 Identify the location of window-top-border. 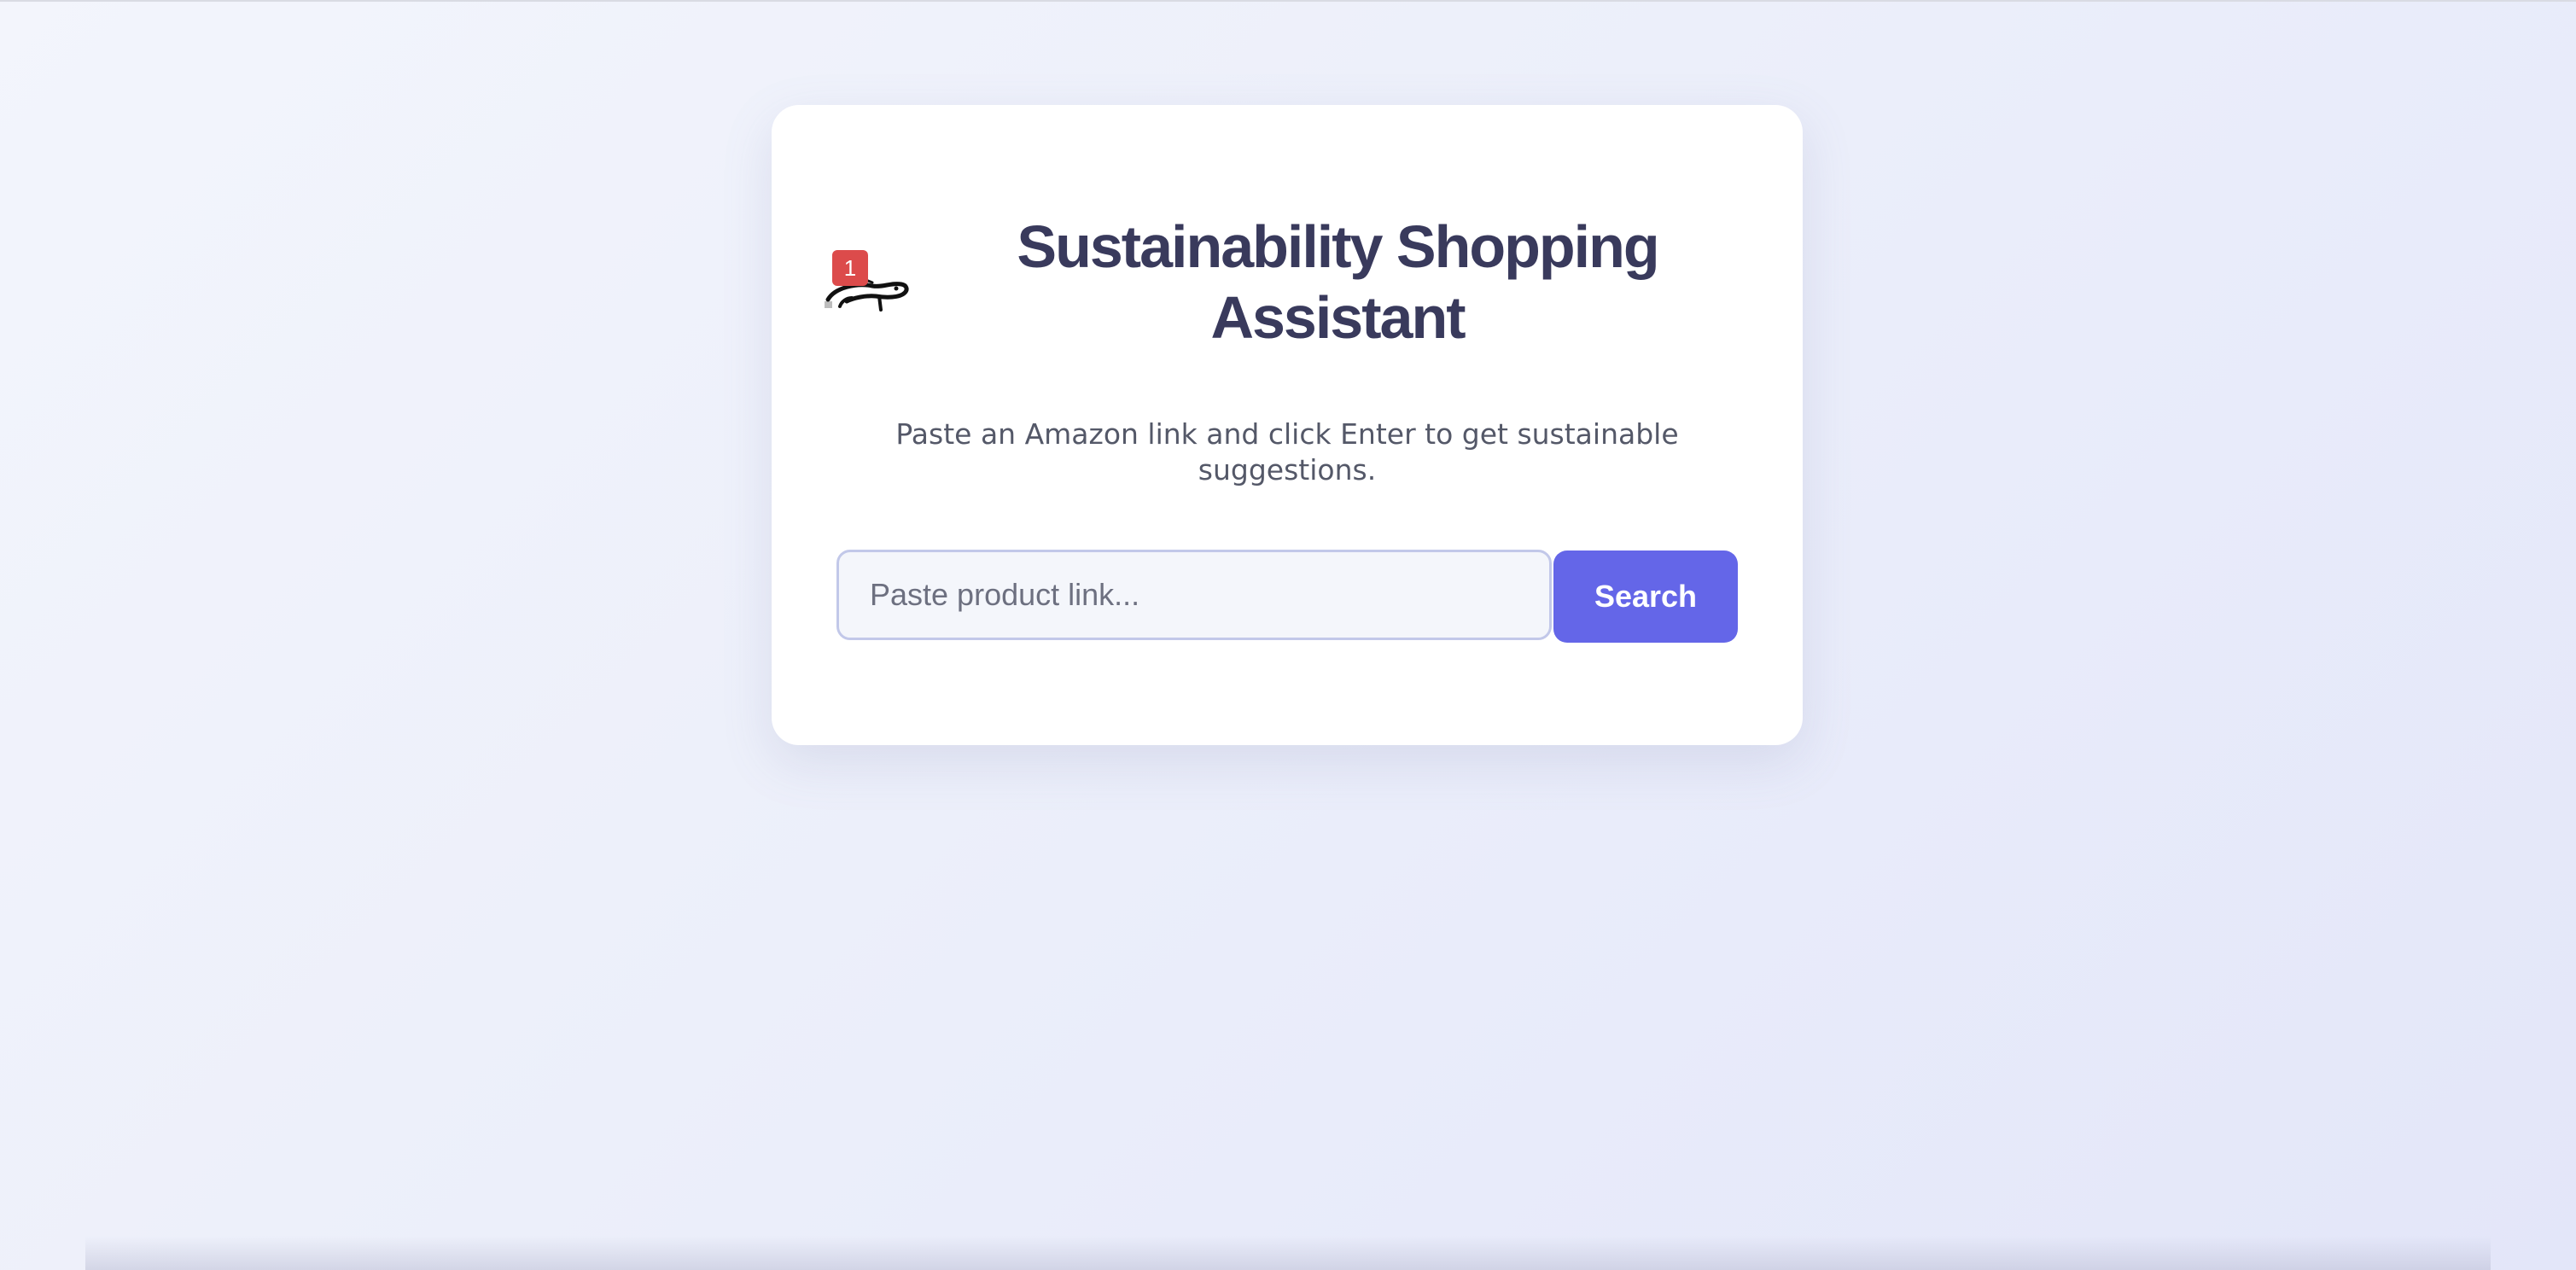
(1288, 1).